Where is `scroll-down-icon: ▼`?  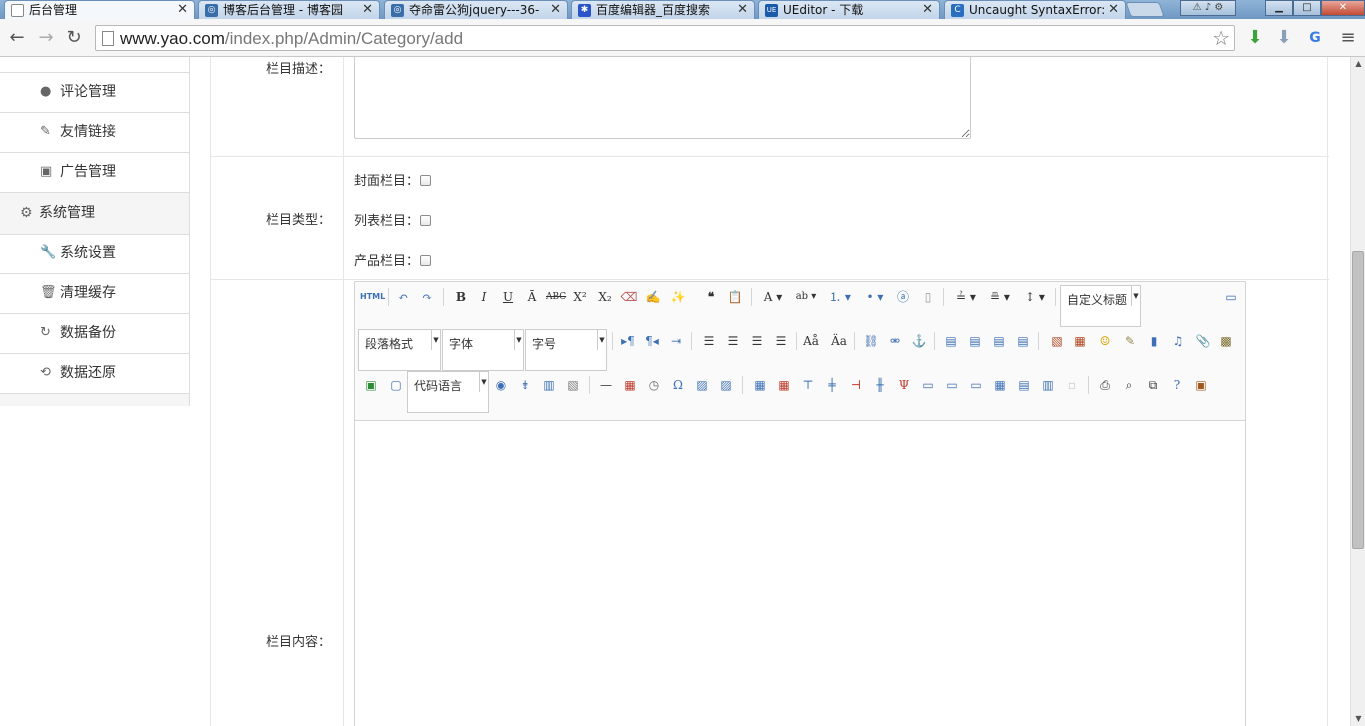 scroll-down-icon: ▼ is located at coordinates (1358, 719).